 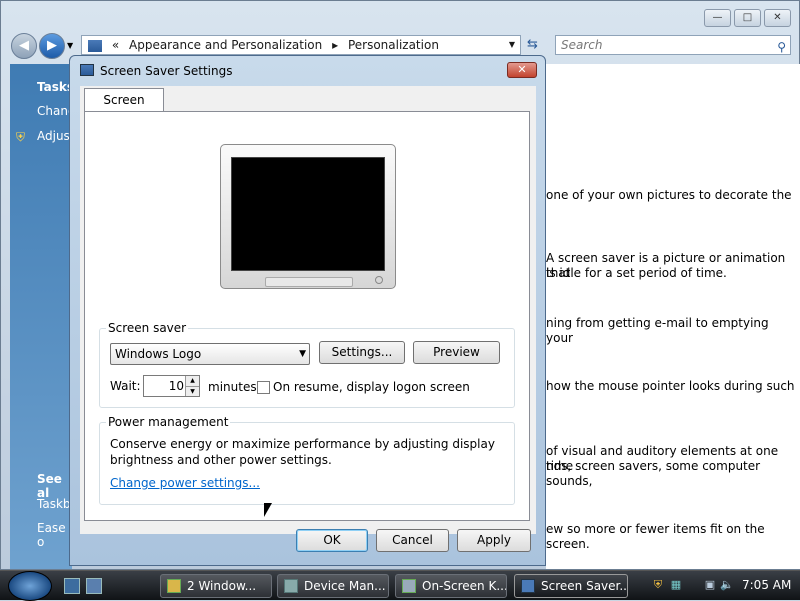 What do you see at coordinates (710, 585) in the screenshot?
I see `display-icon: ▣` at bounding box center [710, 585].